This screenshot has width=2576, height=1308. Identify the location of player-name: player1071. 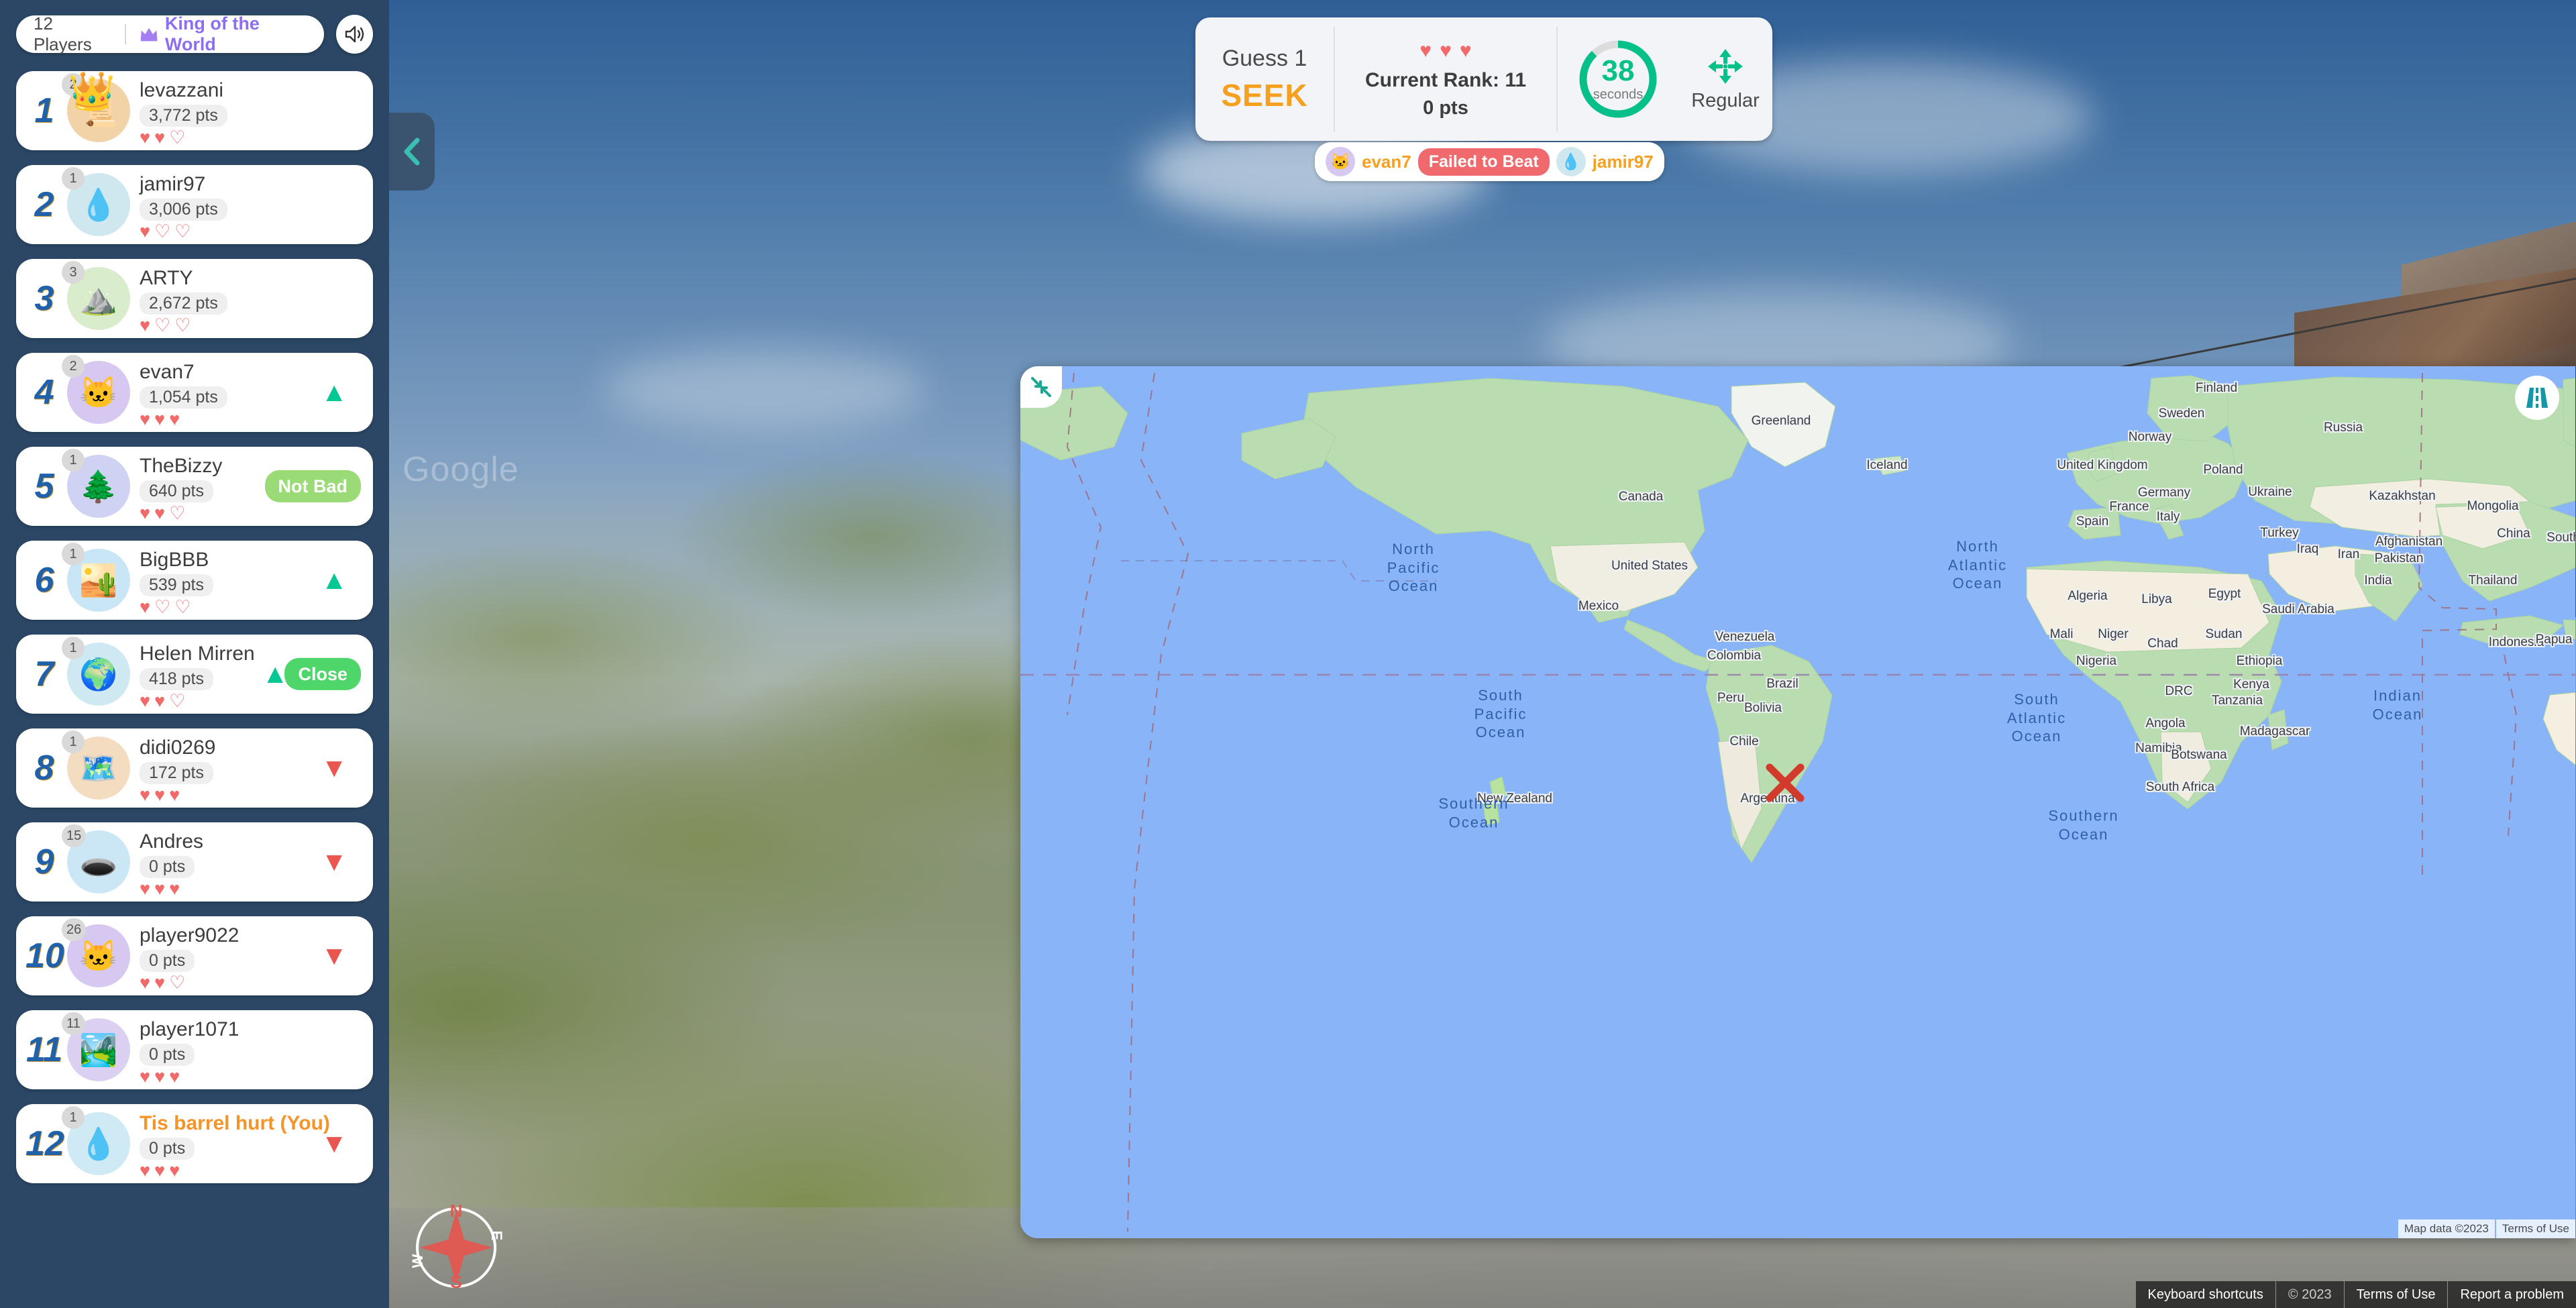
(189, 1029).